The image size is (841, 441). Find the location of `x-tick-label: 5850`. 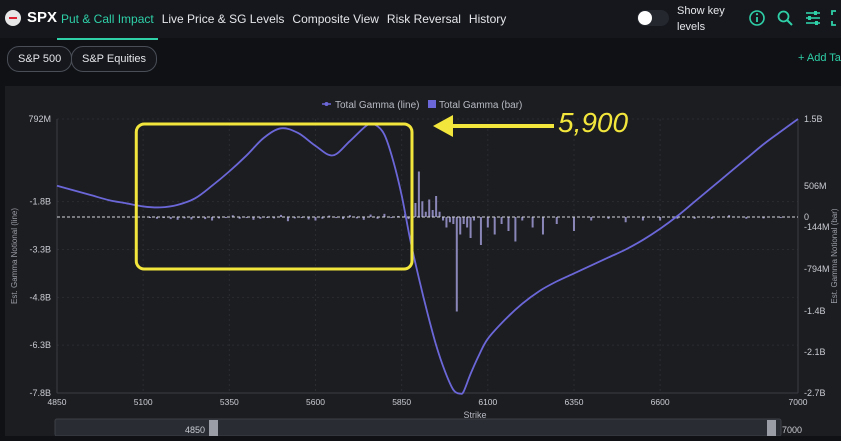

x-tick-label: 5850 is located at coordinates (401, 402).